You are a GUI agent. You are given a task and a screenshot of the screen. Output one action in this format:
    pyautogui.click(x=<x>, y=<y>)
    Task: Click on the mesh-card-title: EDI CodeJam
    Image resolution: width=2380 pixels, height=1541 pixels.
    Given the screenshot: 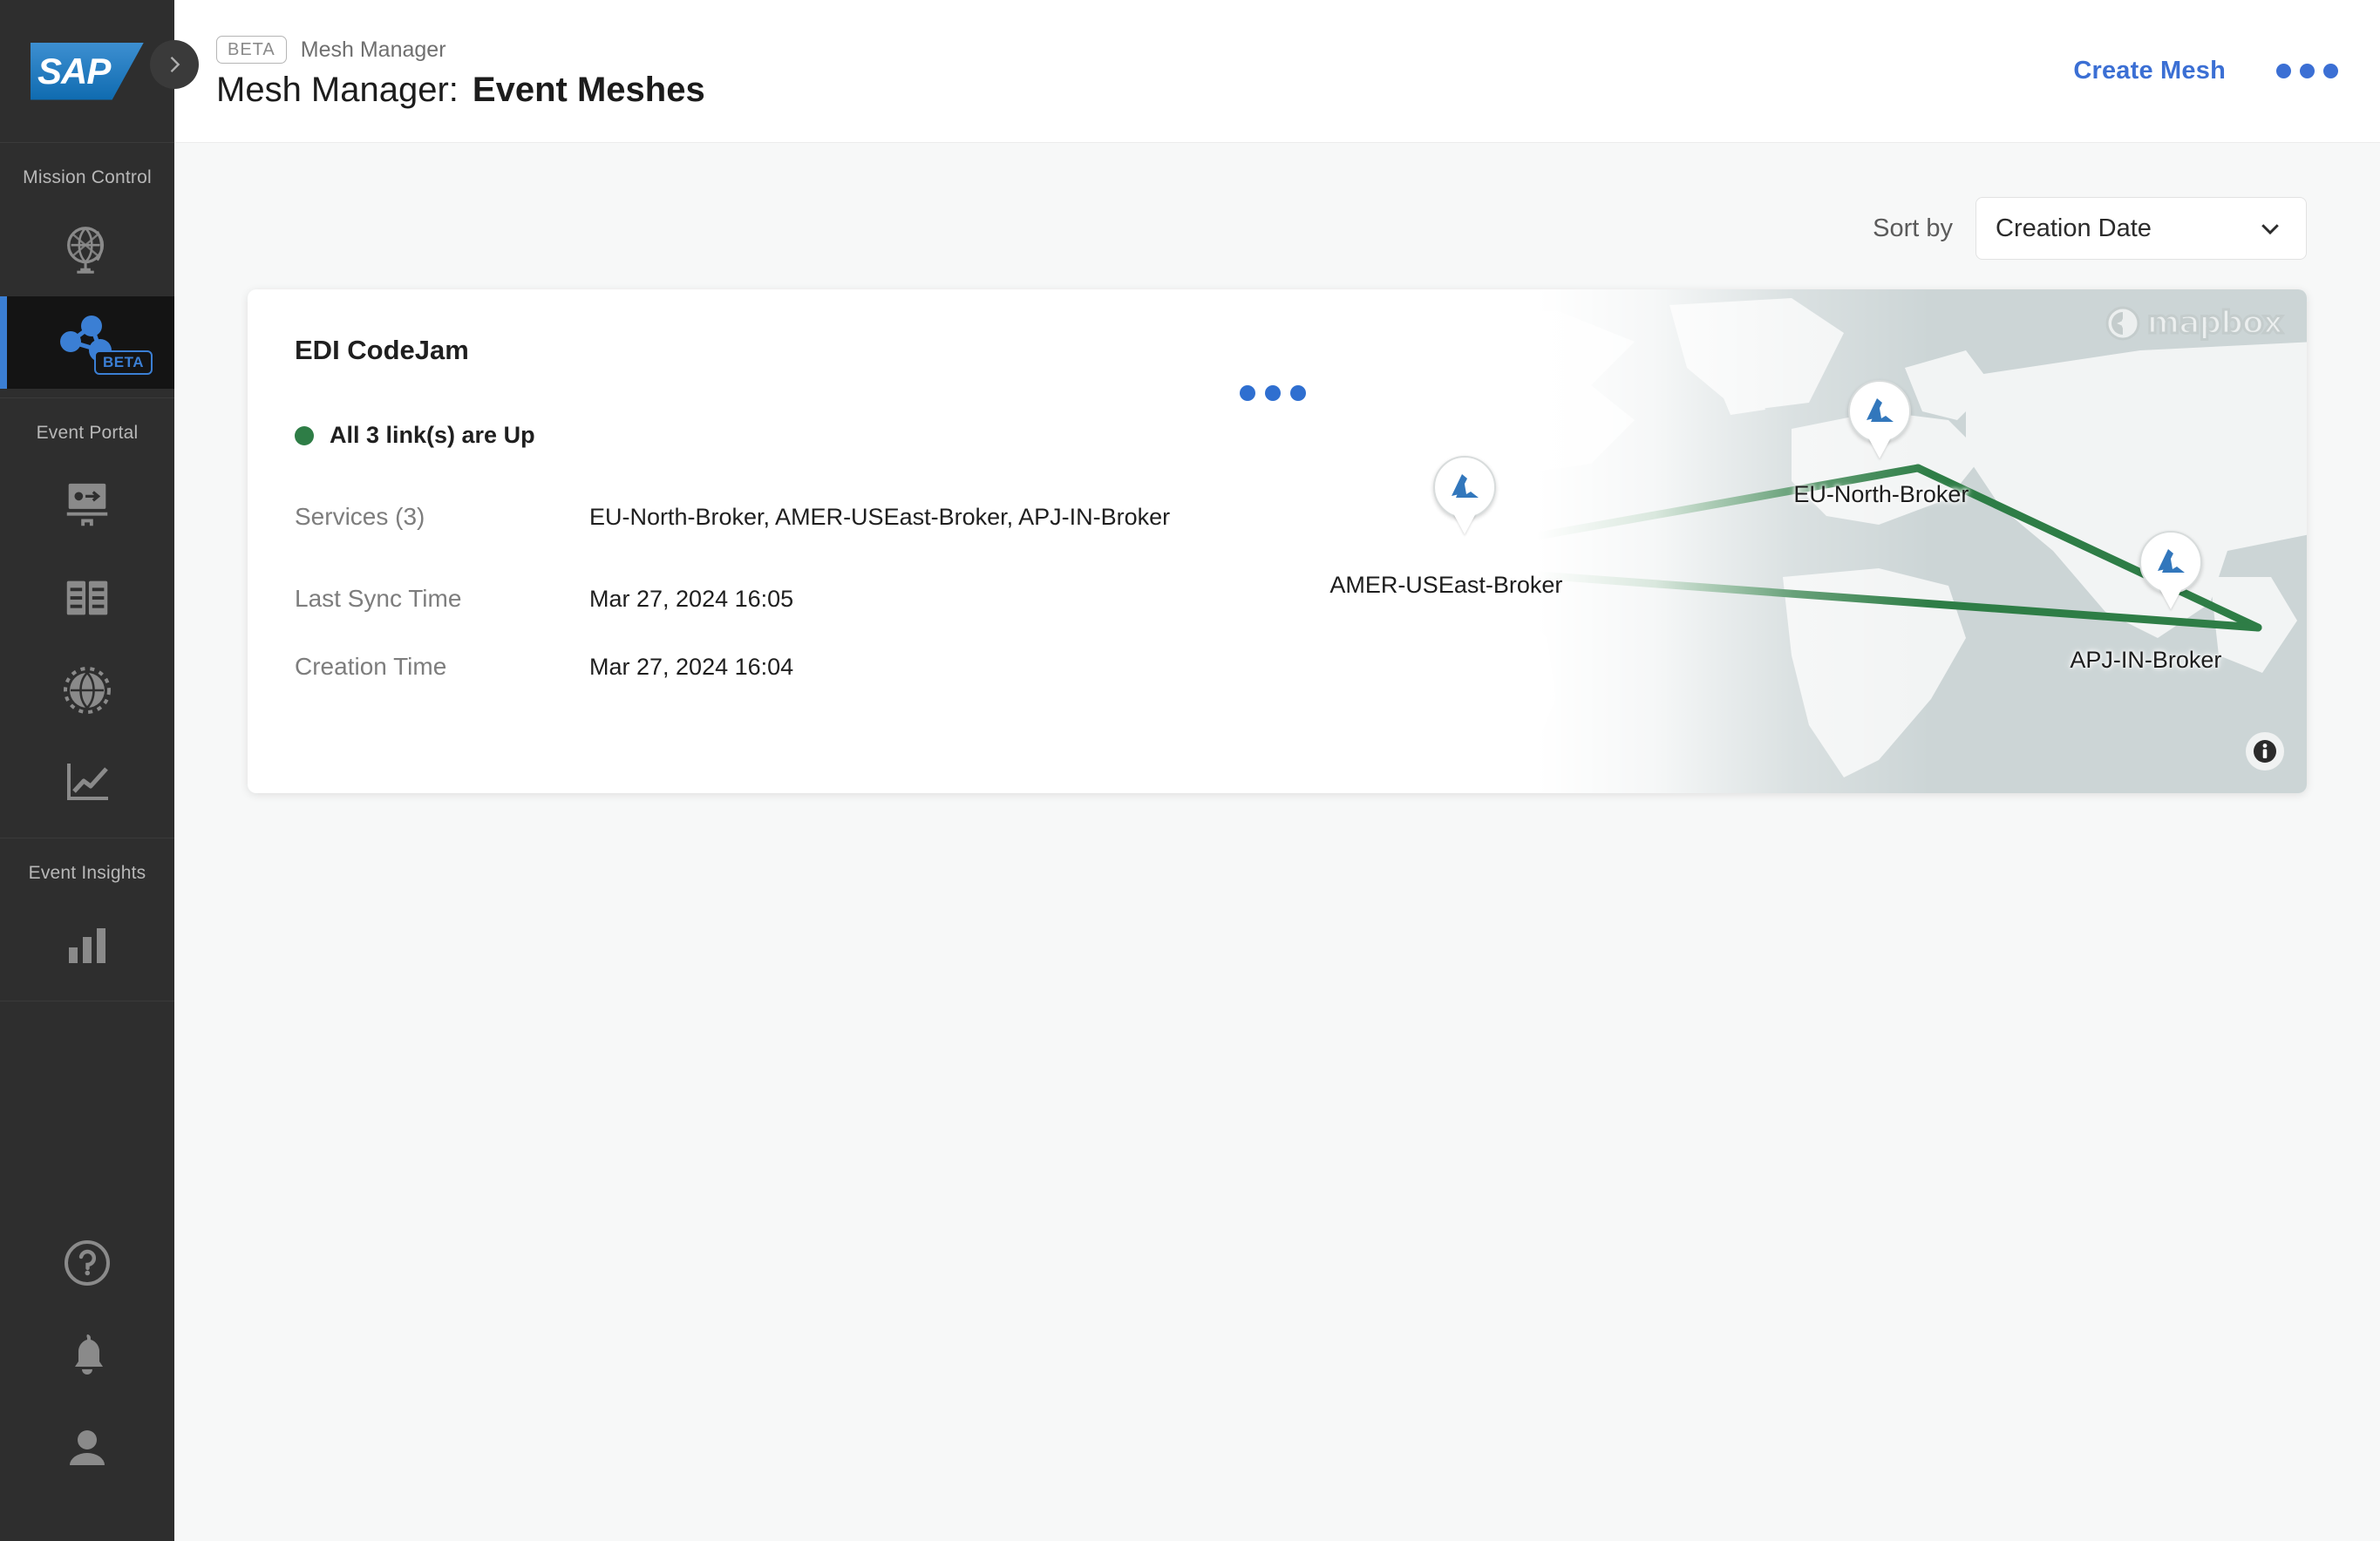 What is the action you would take?
    pyautogui.click(x=382, y=350)
    